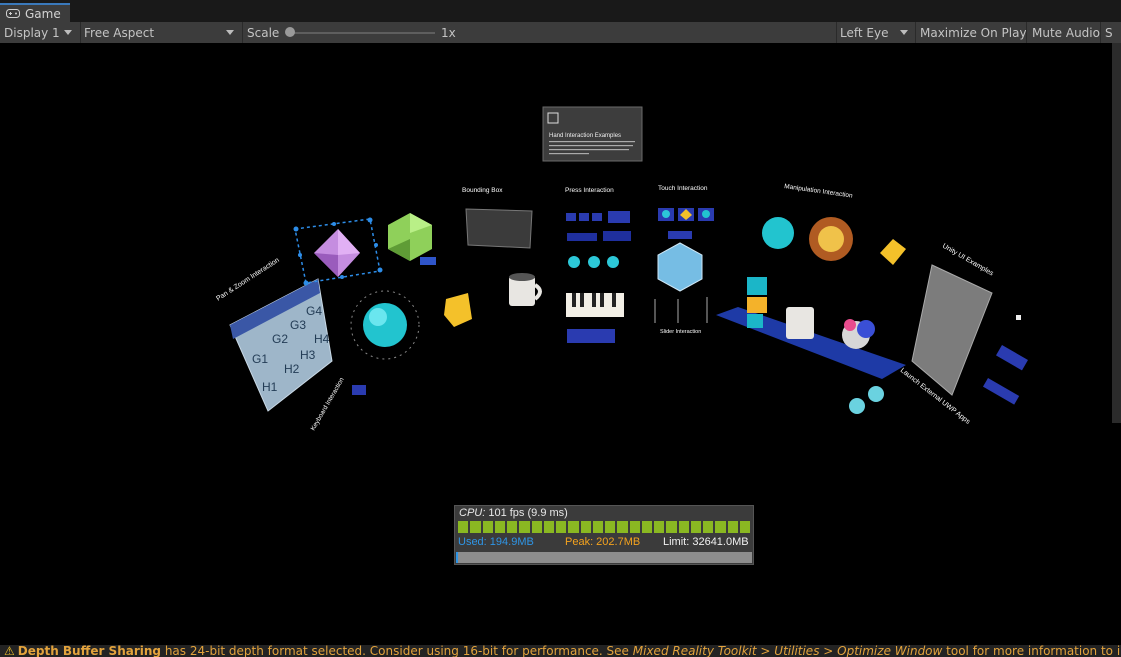 This screenshot has width=1121, height=657. Describe the element at coordinates (819, 191) in the screenshot. I see `manipulation-label: Manipulation Interaction` at that location.